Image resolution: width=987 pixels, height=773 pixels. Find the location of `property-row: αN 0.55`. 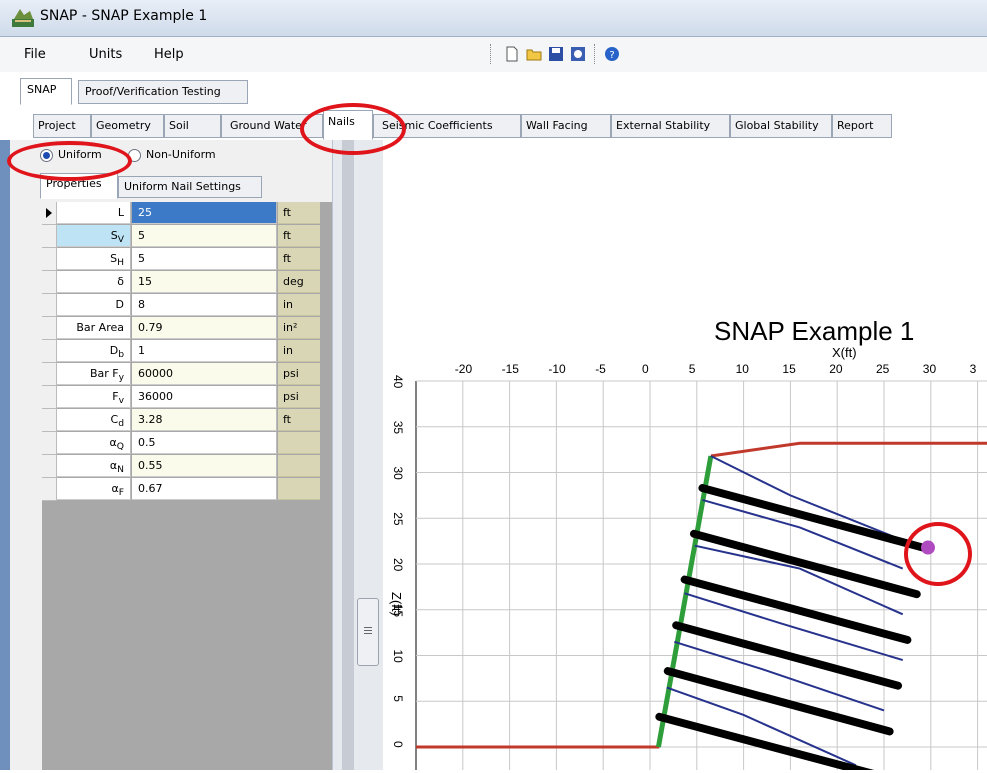

property-row: αN 0.55 is located at coordinates (187, 466).